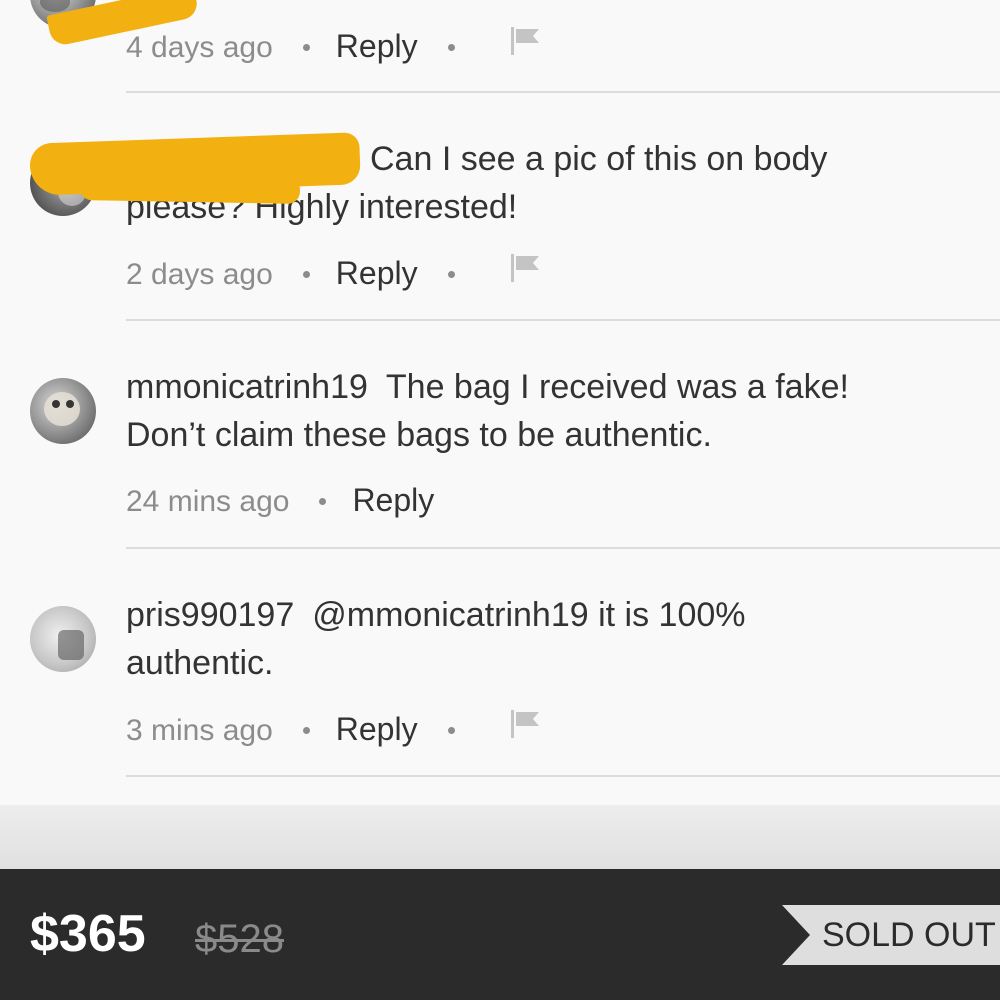 This screenshot has height=1000, width=1000. I want to click on comment-timestamp: 4 days ago, so click(199, 48).